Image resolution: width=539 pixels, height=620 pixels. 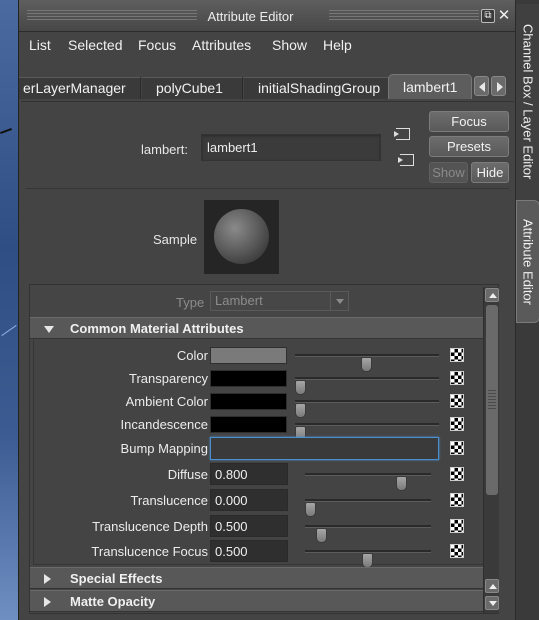 What do you see at coordinates (40, 45) in the screenshot?
I see `menu-list: List` at bounding box center [40, 45].